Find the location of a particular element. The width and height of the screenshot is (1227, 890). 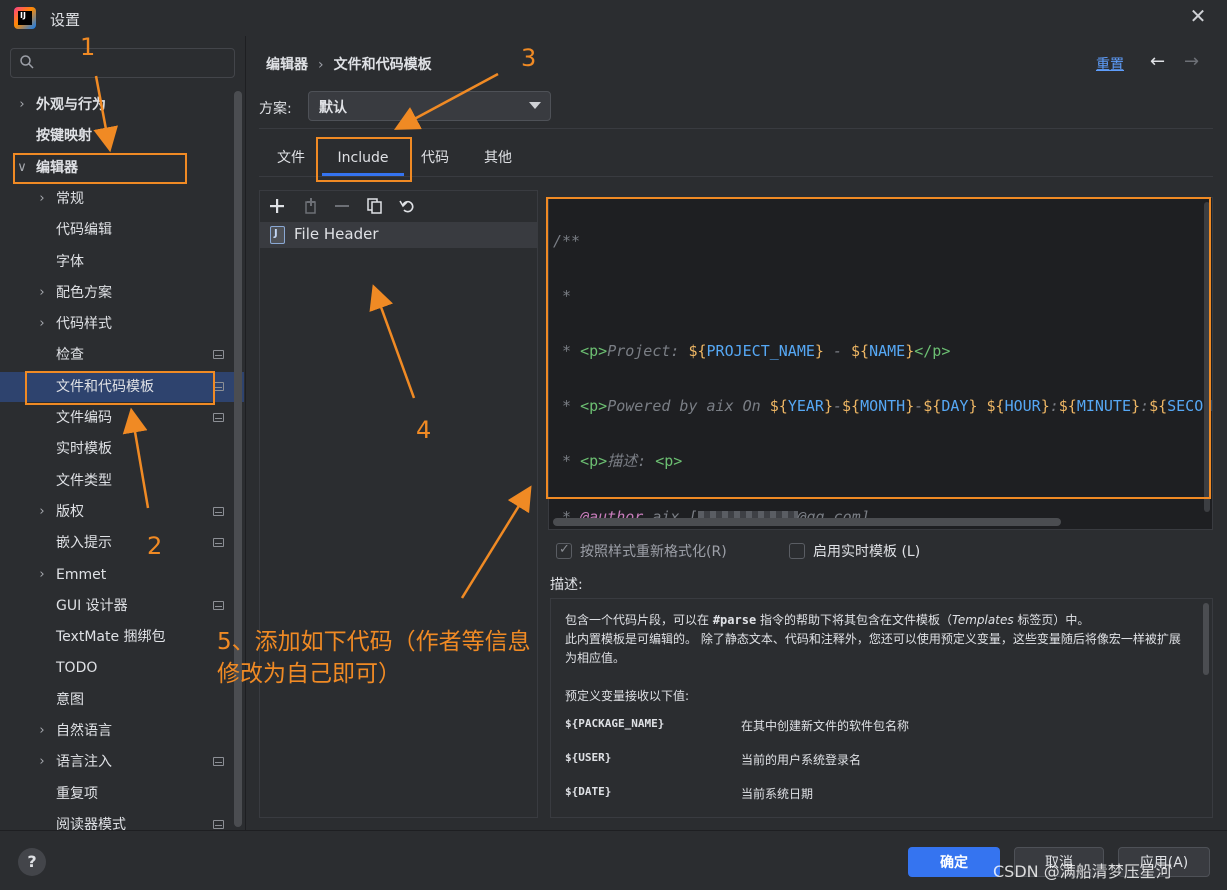

sidebar-item-label: GUI 设计器 is located at coordinates (92, 606).